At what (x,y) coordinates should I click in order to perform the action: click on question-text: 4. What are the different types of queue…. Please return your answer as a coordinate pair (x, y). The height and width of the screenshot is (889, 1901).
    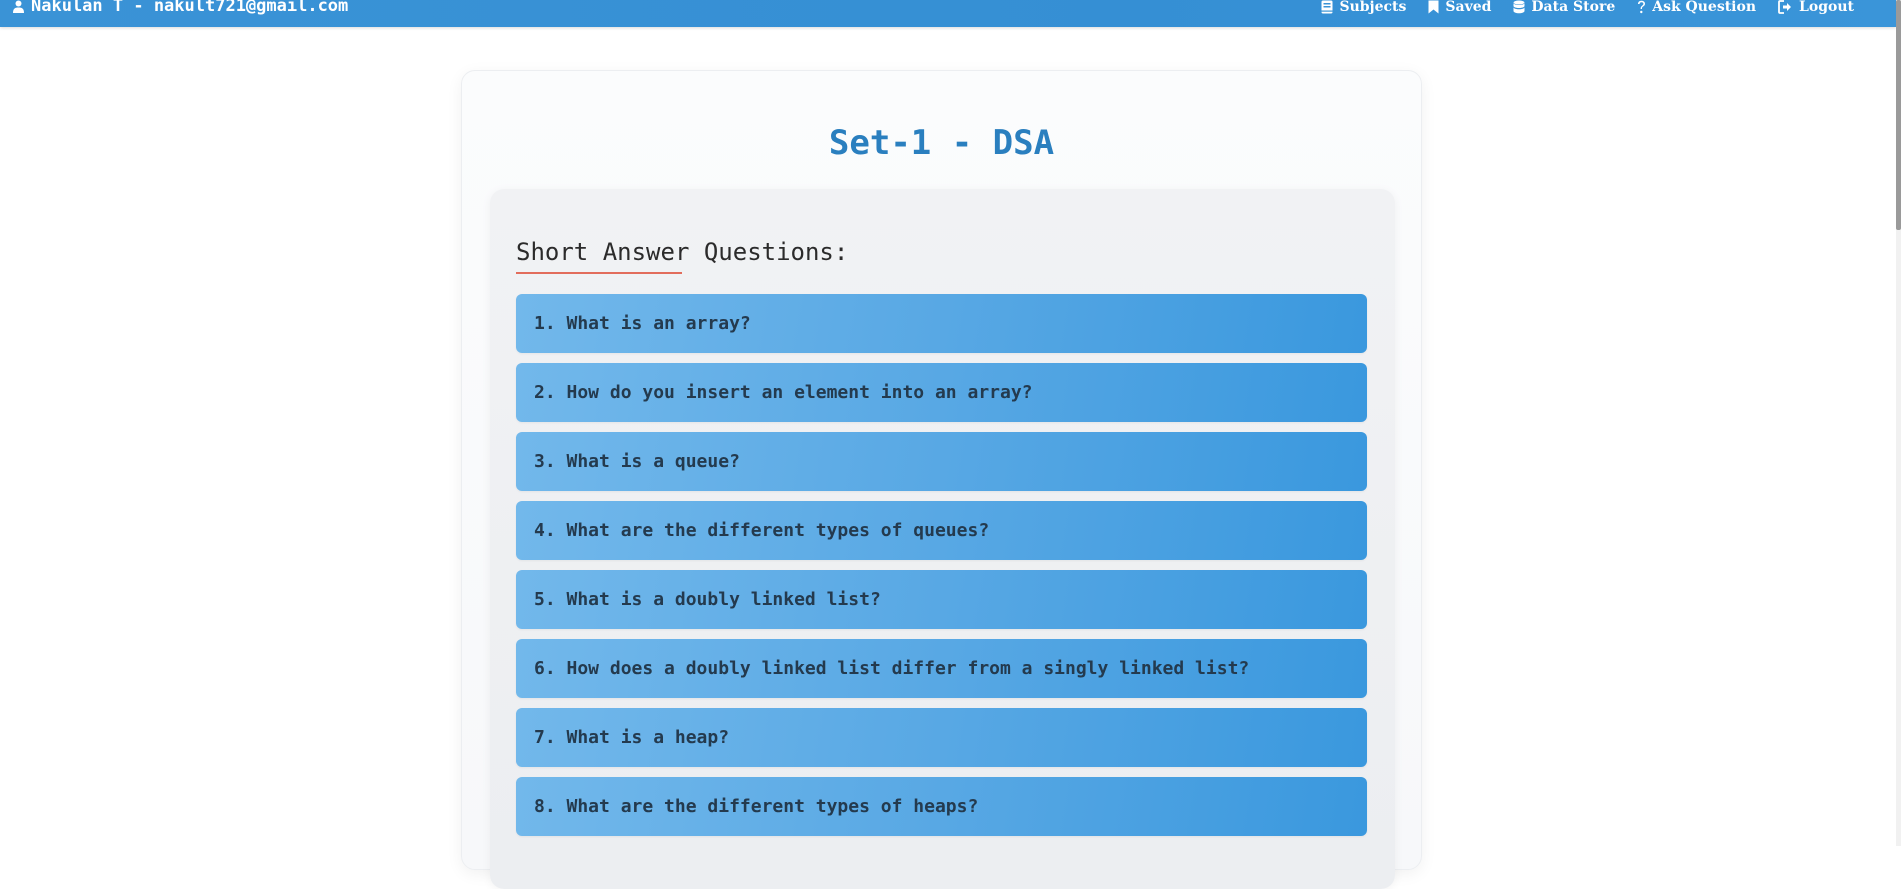
    Looking at the image, I should click on (762, 530).